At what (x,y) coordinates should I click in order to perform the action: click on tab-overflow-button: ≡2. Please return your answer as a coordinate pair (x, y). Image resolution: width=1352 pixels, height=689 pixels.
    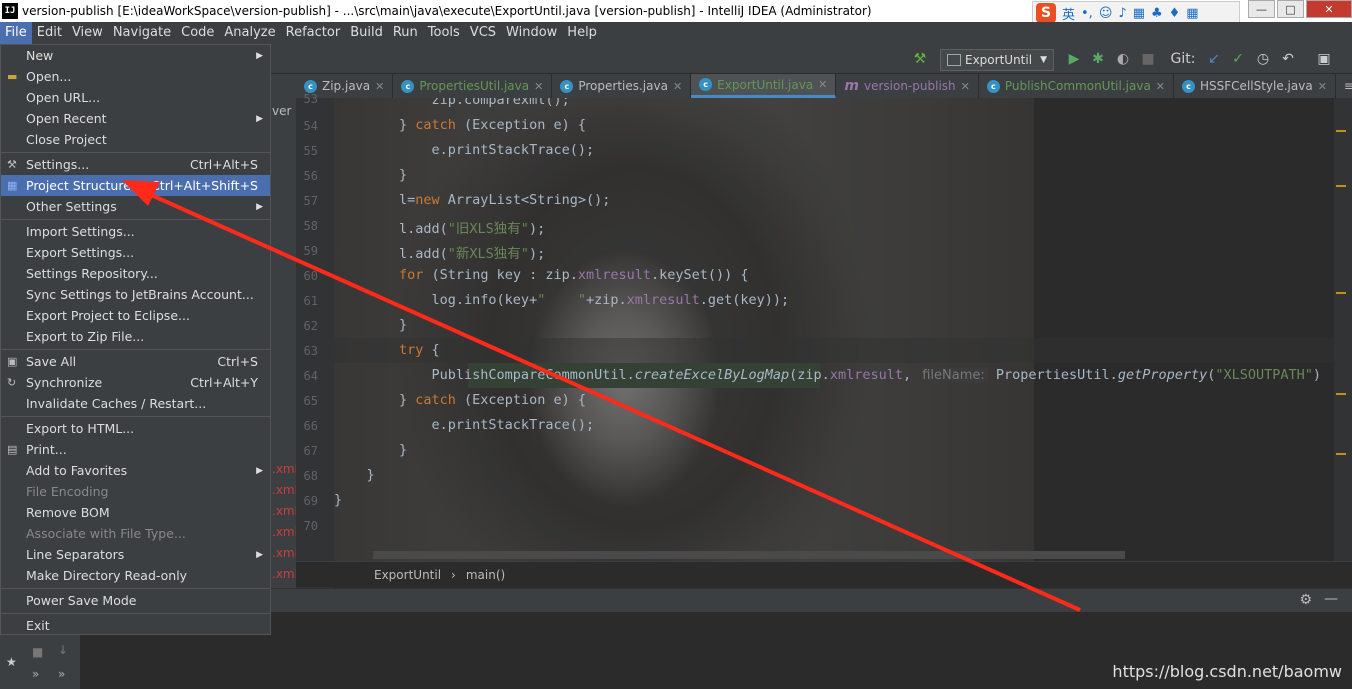
    Looking at the image, I should click on (1344, 86).